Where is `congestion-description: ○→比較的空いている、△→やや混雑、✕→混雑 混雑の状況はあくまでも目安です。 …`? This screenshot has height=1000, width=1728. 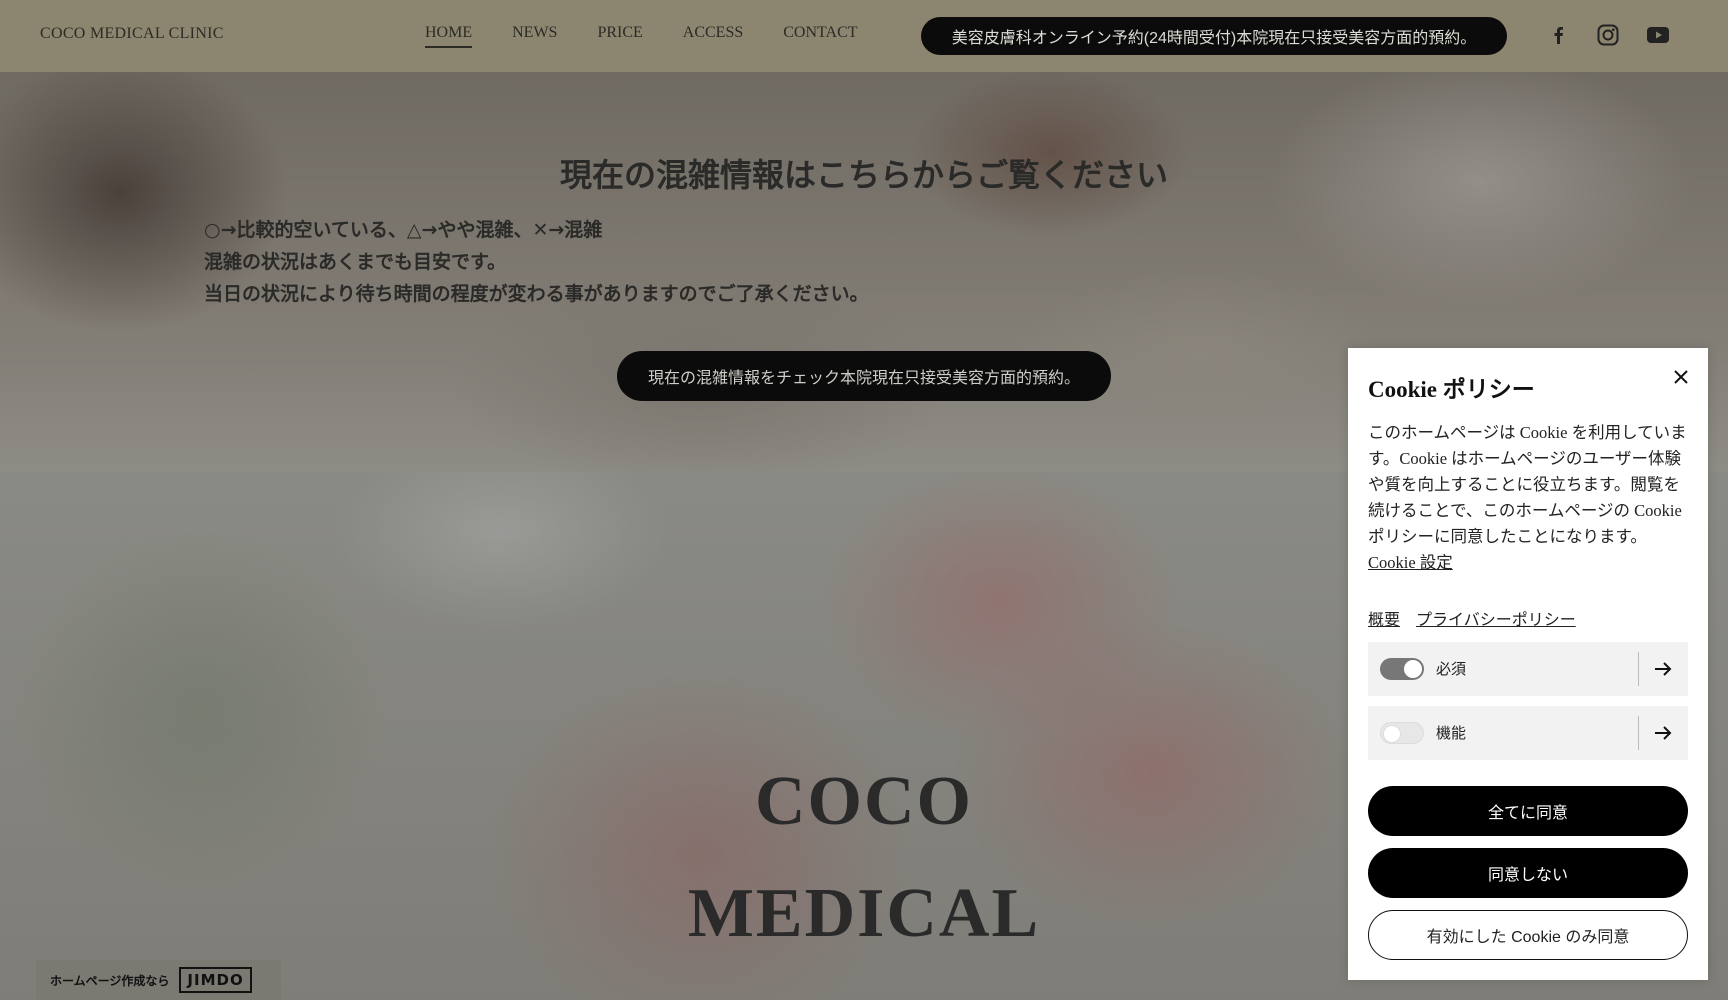
congestion-description: ○→比較的空いている、△→やや混雑、✕→混雑 混雑の状況はあくまでも目安です。 … is located at coordinates (536, 262).